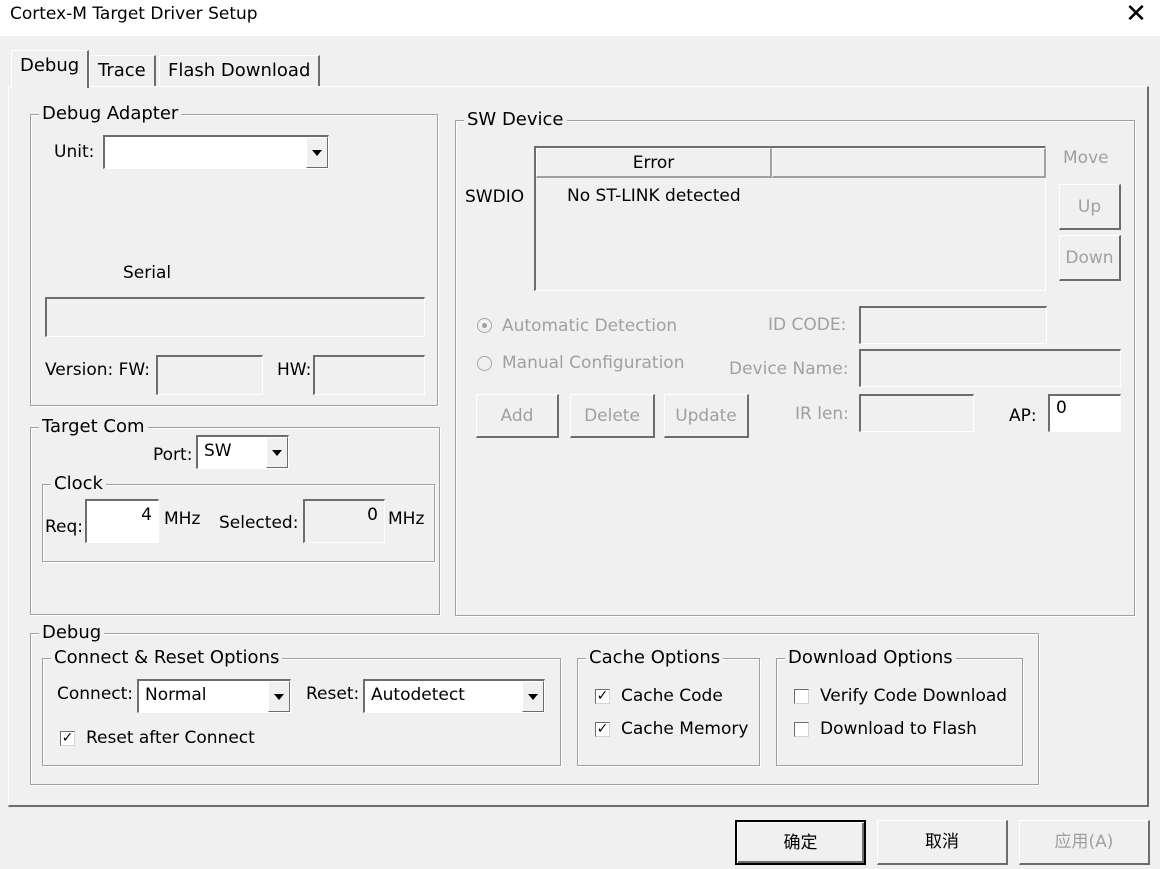 This screenshot has width=1160, height=869. I want to click on tab-trace: Trace, so click(122, 71).